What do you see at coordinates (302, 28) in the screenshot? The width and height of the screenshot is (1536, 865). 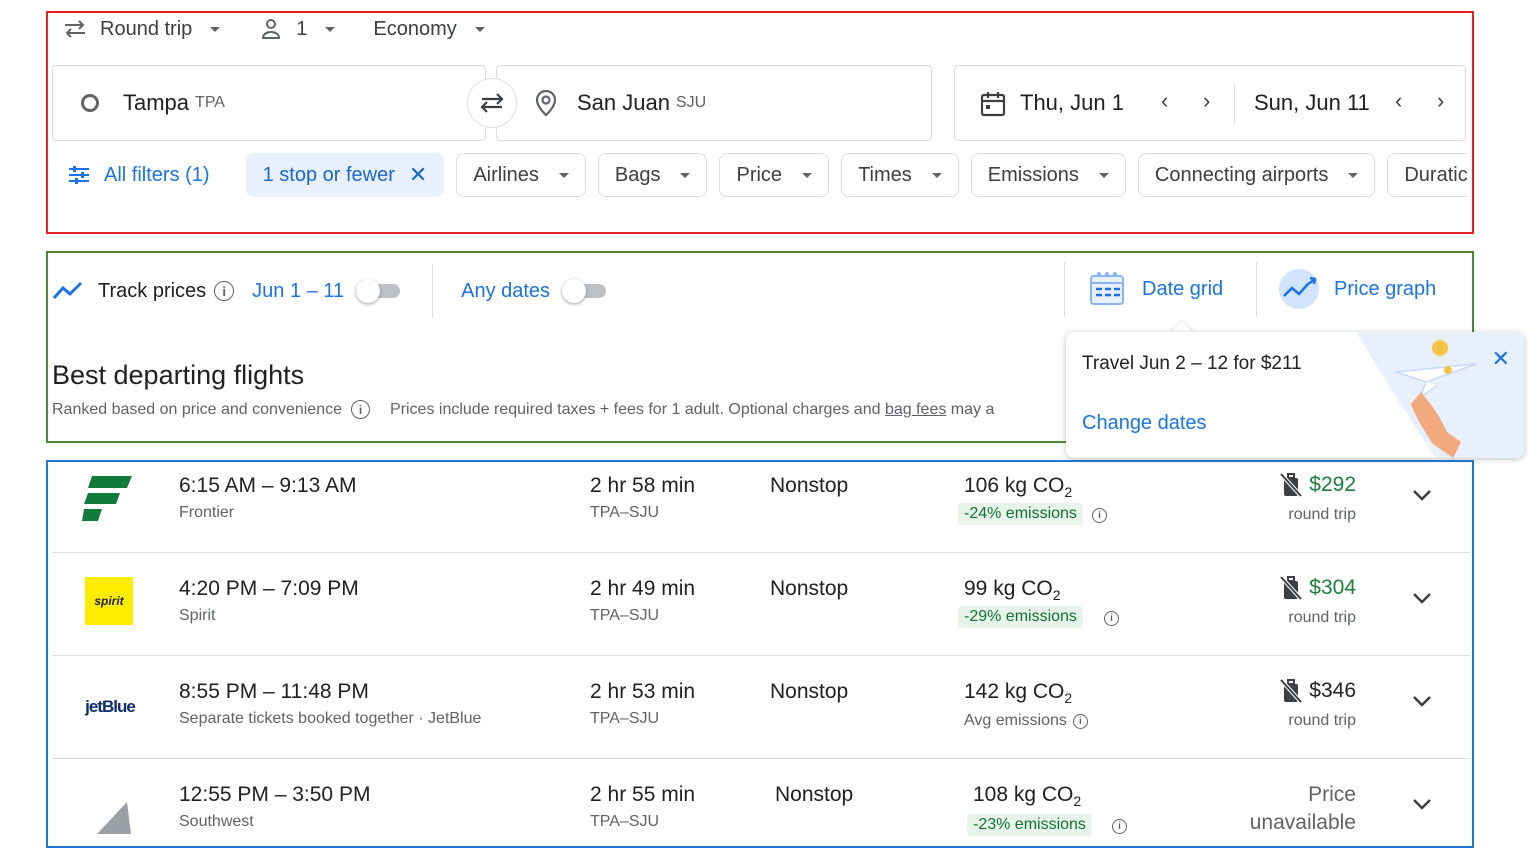 I see `passenger-count: 1` at bounding box center [302, 28].